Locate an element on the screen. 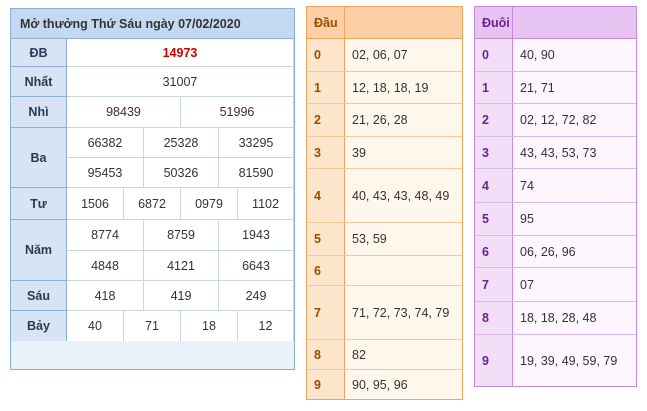 Image resolution: width=647 pixels, height=411 pixels. dau-row: 5 53, 59 is located at coordinates (384, 239).